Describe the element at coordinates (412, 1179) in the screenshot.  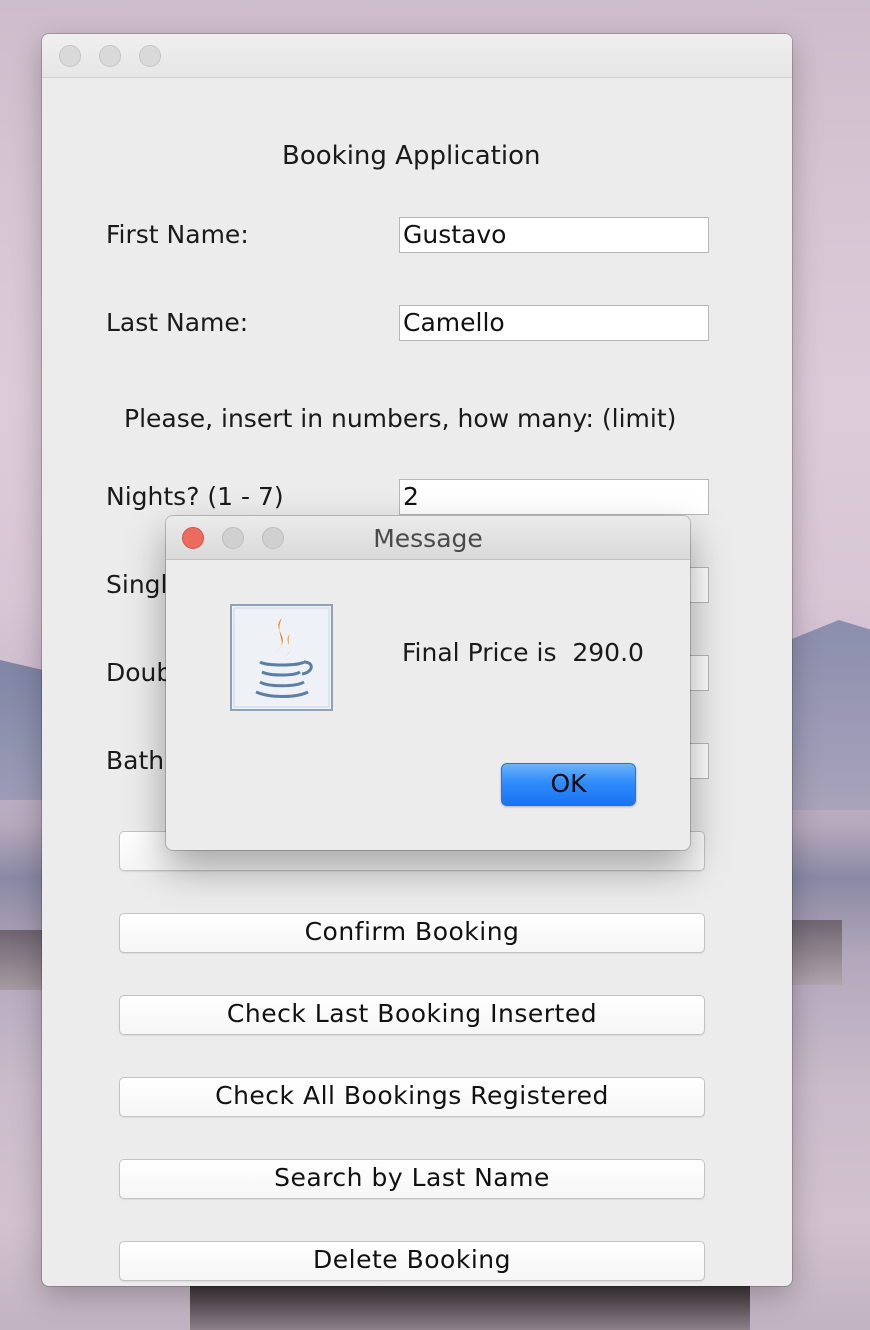
I see `search-by-last-name-button: Search by Last Name` at that location.